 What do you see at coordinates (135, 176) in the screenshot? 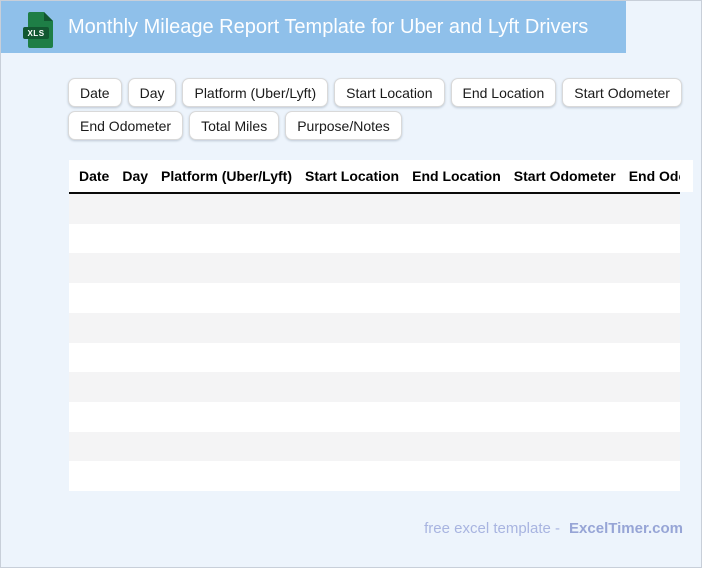
I see `column-header: Day` at bounding box center [135, 176].